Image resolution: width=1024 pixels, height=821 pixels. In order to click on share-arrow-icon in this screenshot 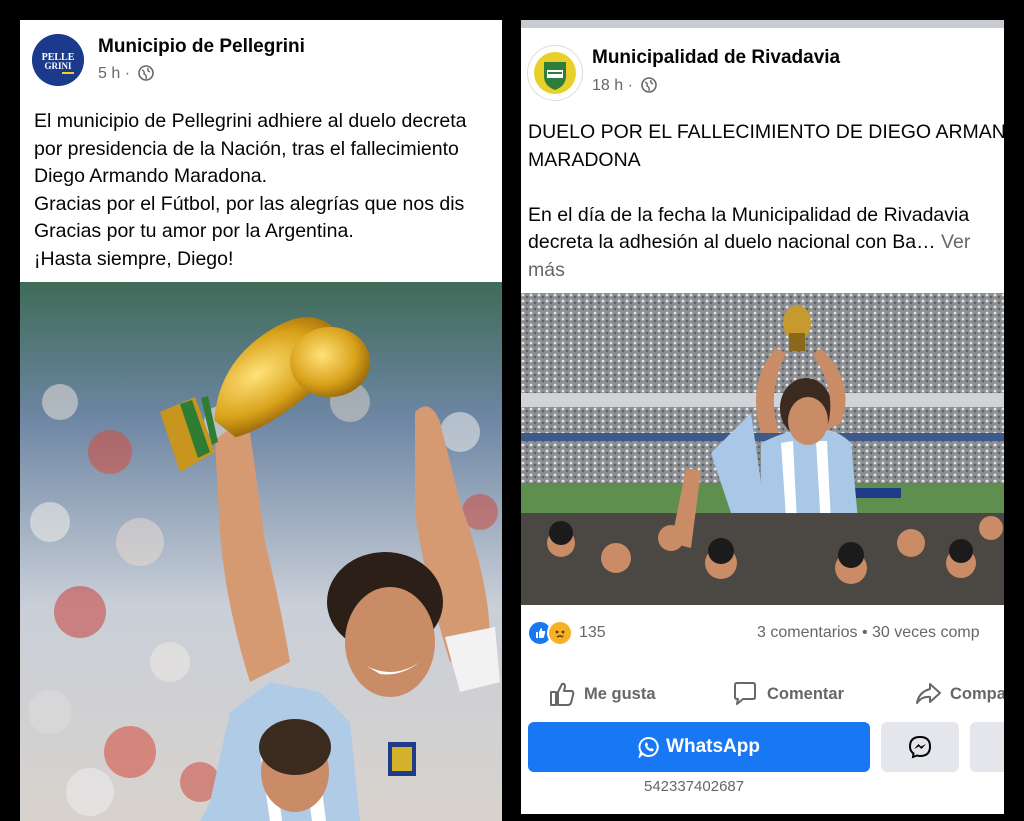, I will do `click(928, 693)`.